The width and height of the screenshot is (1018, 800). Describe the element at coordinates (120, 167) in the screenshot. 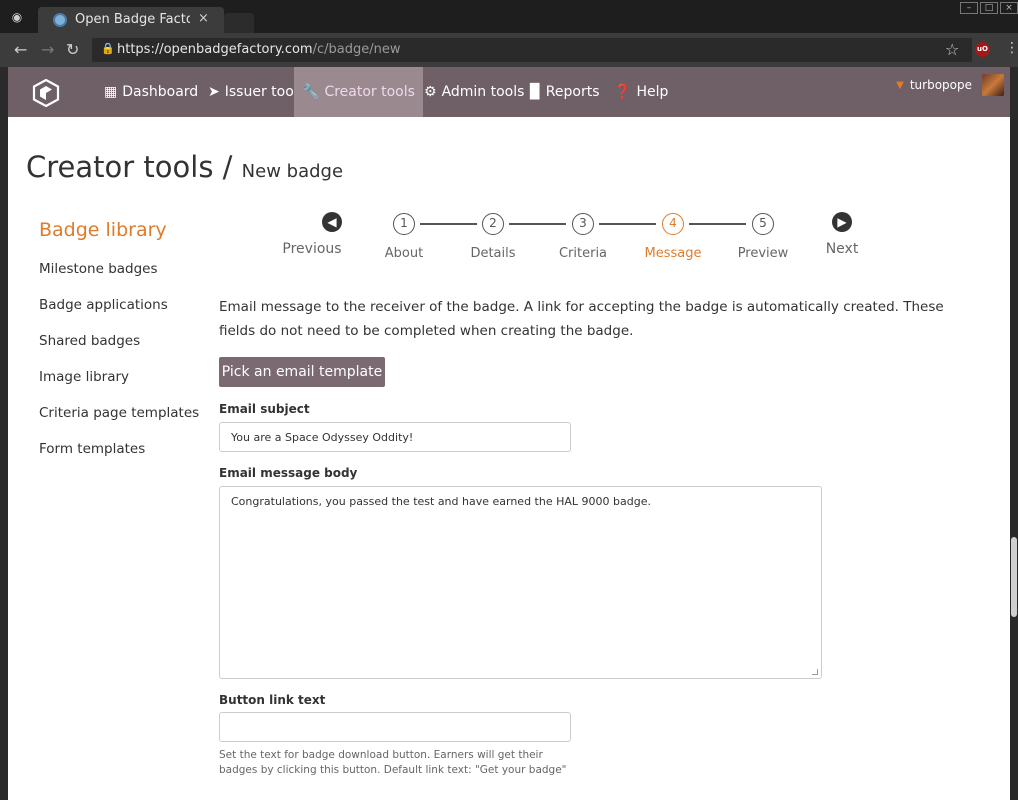

I see `page-title-main: Creator tools` at that location.